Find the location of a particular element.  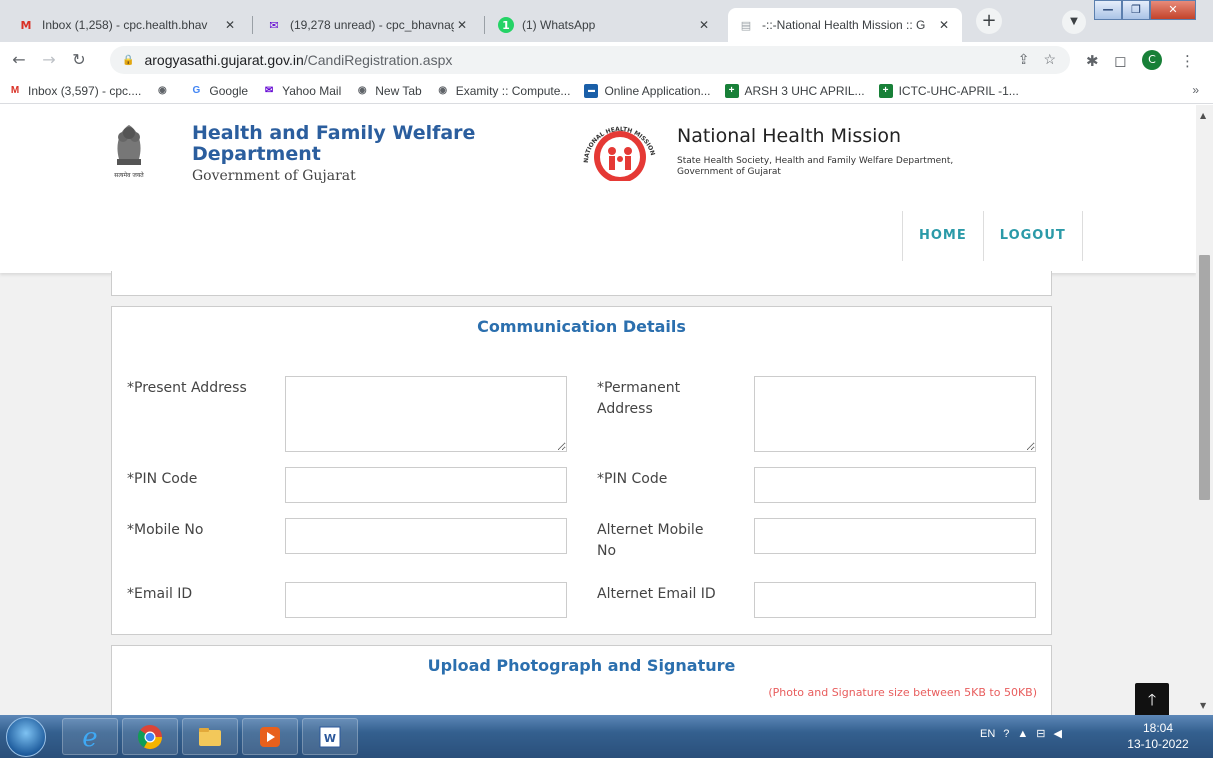

tab-title: -::-National Health Mission :: G is located at coordinates (844, 25).